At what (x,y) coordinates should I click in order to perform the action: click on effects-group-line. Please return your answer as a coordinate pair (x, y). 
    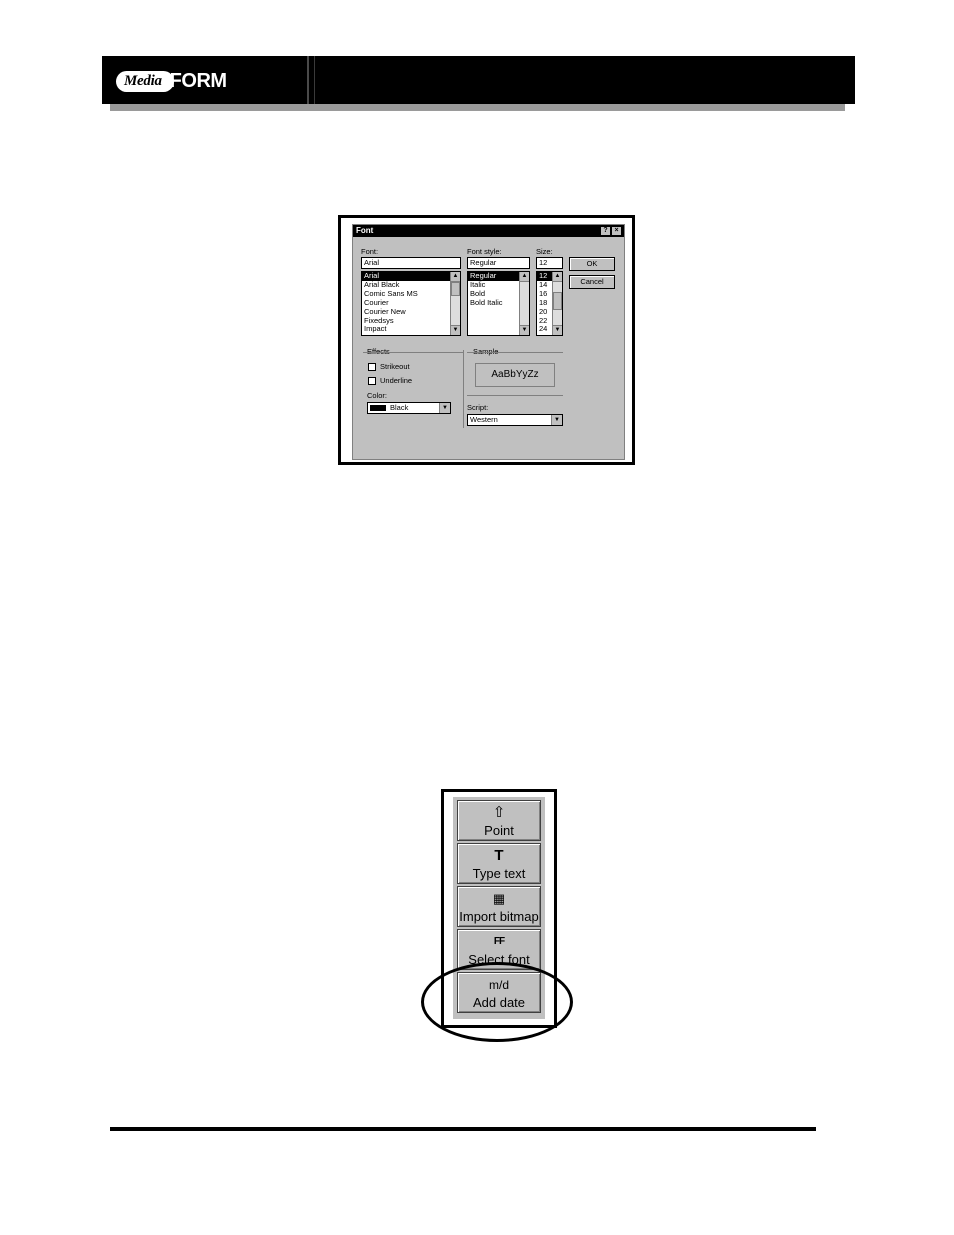
    Looking at the image, I should click on (413, 352).